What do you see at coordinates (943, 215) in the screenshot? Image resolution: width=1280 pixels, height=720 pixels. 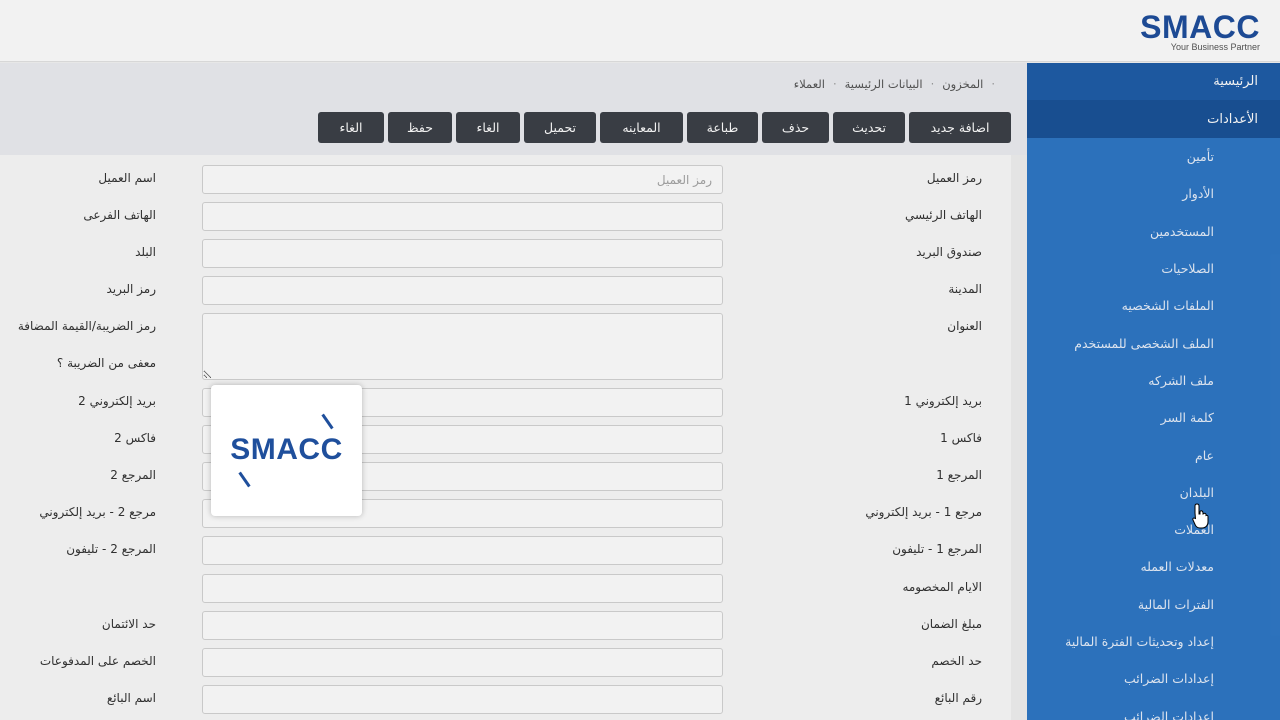 I see `label-main-phone: الهاتف الرئيسي` at bounding box center [943, 215].